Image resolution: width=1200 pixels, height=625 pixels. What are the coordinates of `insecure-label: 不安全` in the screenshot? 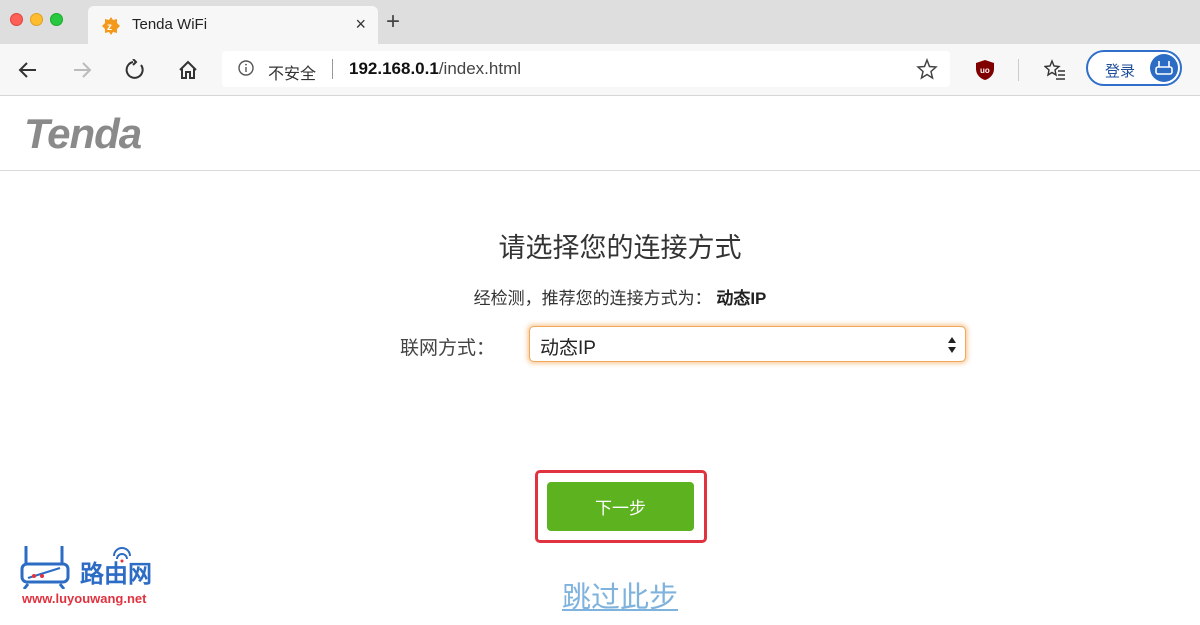 It's located at (292, 74).